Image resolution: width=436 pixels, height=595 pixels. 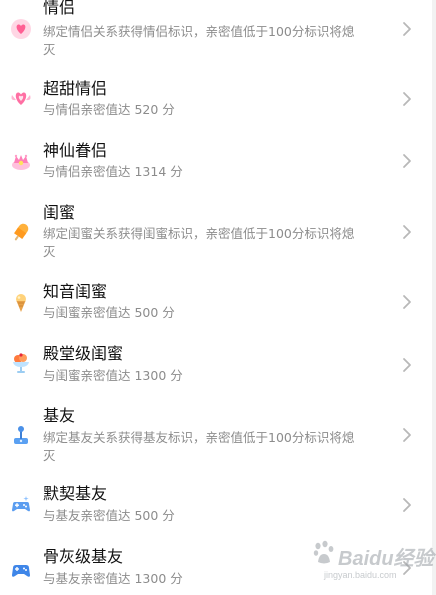 I want to click on item-description: 与闺蜜亲密值达 500 分, so click(x=109, y=312).